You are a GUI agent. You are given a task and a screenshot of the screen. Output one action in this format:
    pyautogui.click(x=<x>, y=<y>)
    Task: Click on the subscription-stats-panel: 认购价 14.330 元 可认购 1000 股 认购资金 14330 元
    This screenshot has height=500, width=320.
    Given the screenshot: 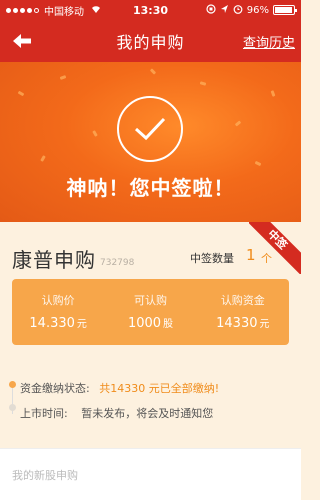 What is the action you would take?
    pyautogui.click(x=150, y=312)
    